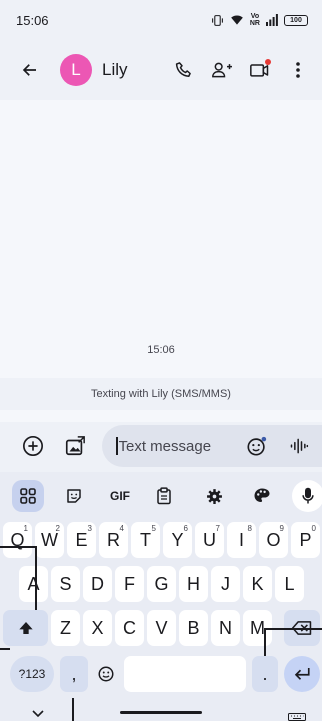 Image resolution: width=322 pixels, height=721 pixels. What do you see at coordinates (17, 540) in the screenshot?
I see `key-q: Q1` at bounding box center [17, 540].